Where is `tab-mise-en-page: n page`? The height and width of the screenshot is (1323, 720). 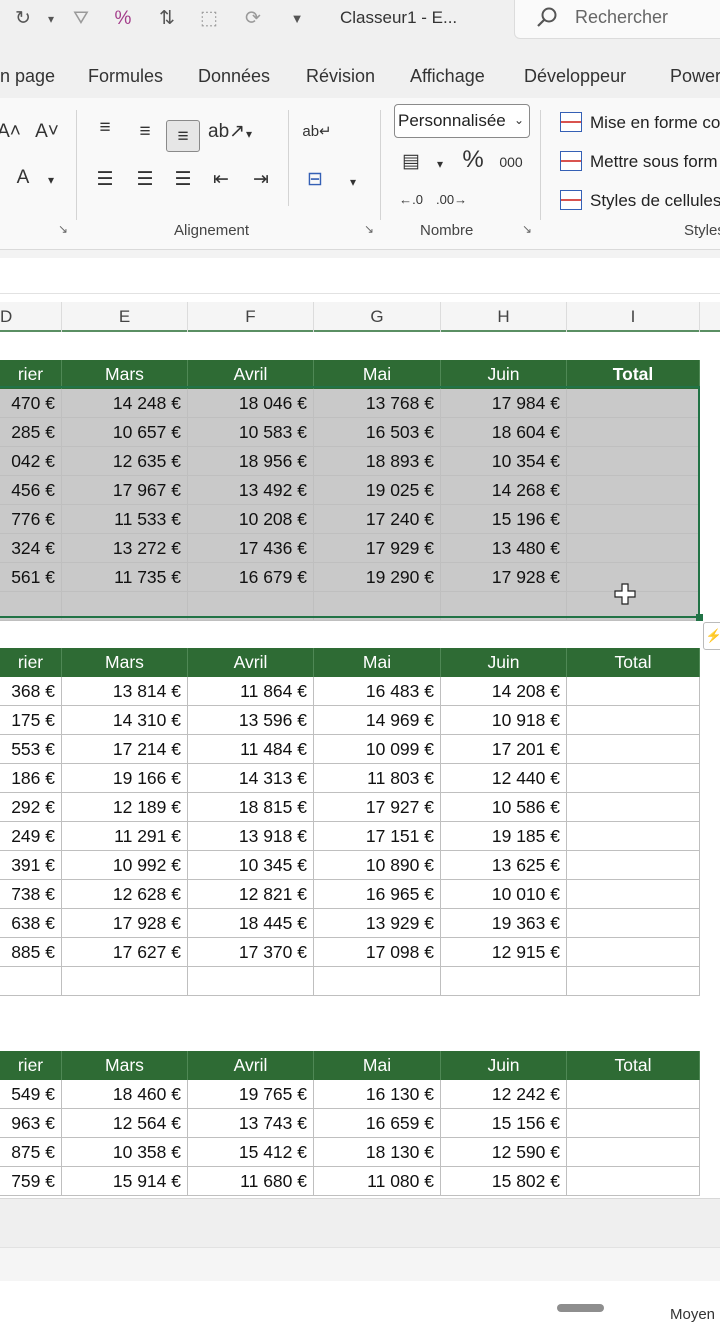
tab-mise-en-page: n page is located at coordinates (27, 76).